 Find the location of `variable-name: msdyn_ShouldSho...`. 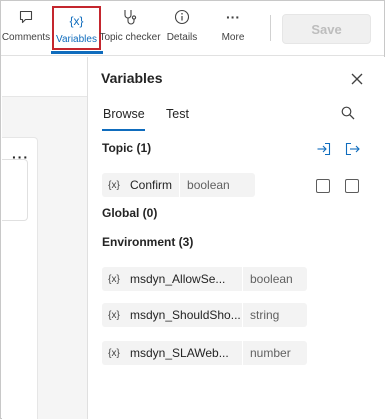

variable-name: msdyn_ShouldSho... is located at coordinates (185, 315).